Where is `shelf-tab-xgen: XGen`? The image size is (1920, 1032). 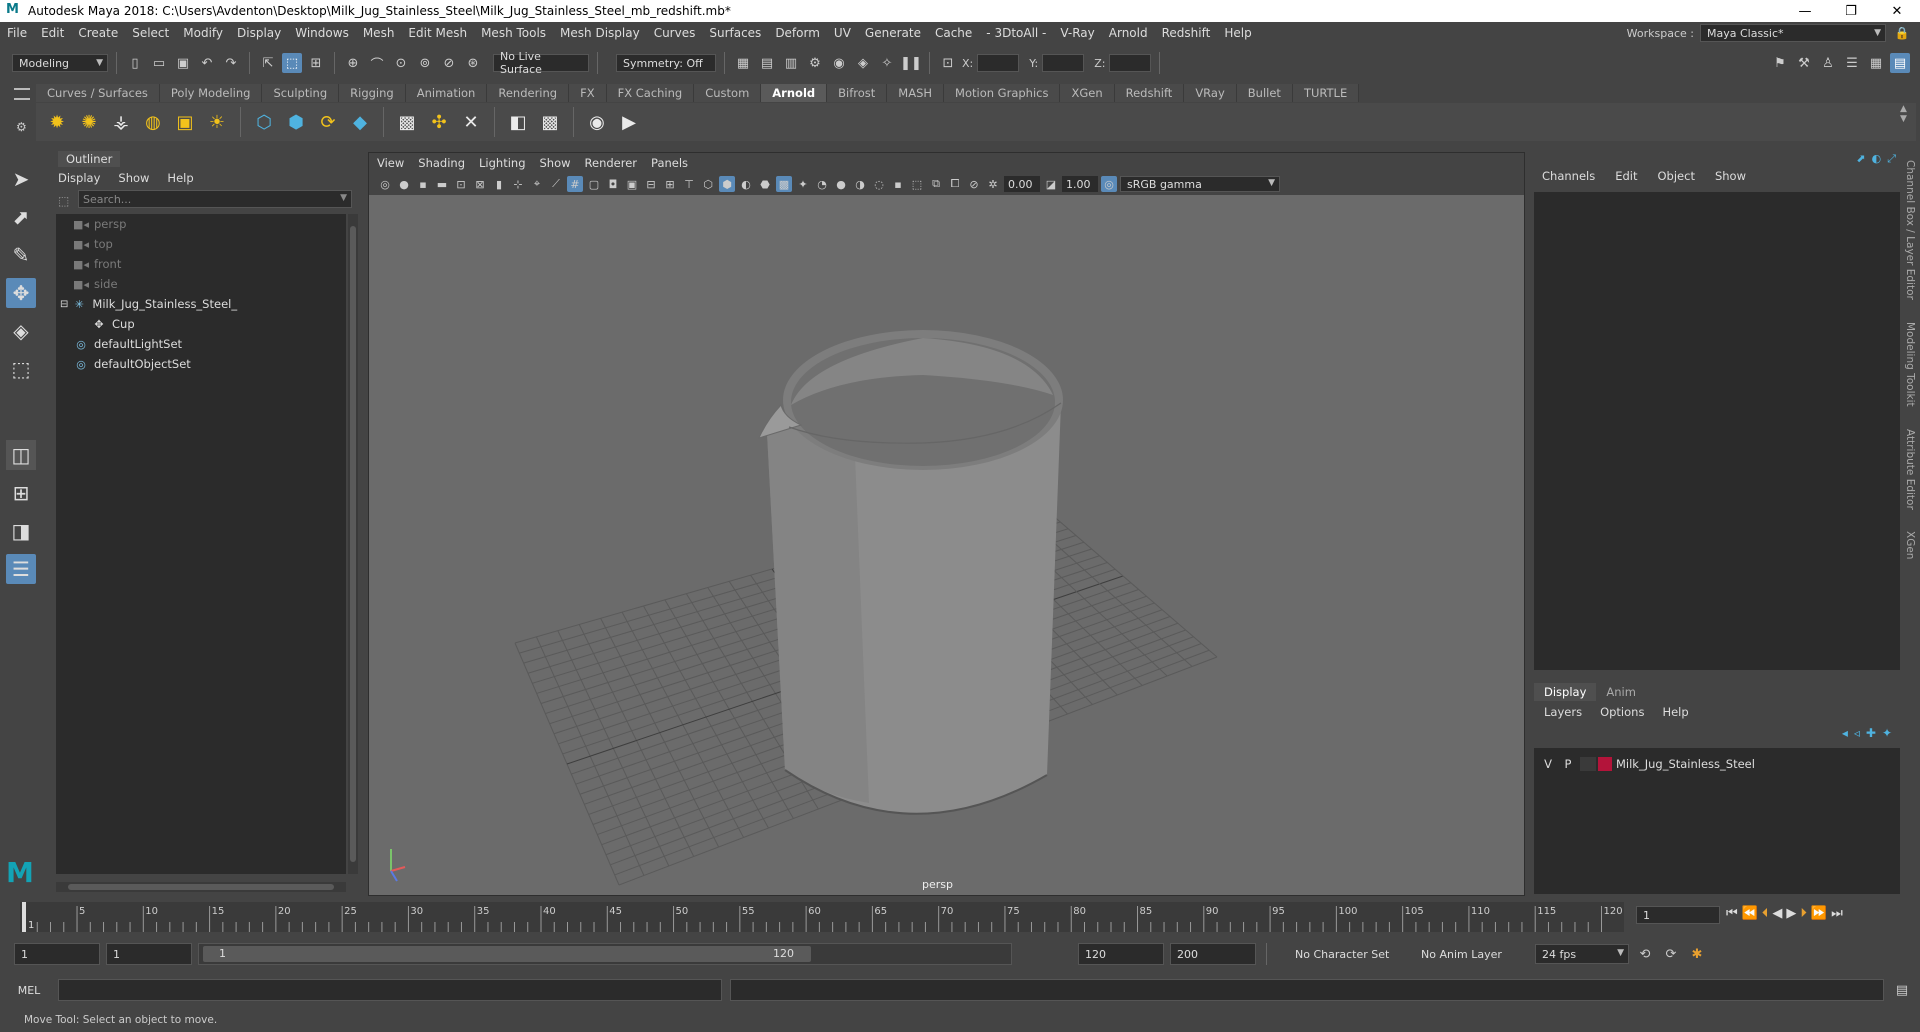 shelf-tab-xgen: XGen is located at coordinates (1087, 93).